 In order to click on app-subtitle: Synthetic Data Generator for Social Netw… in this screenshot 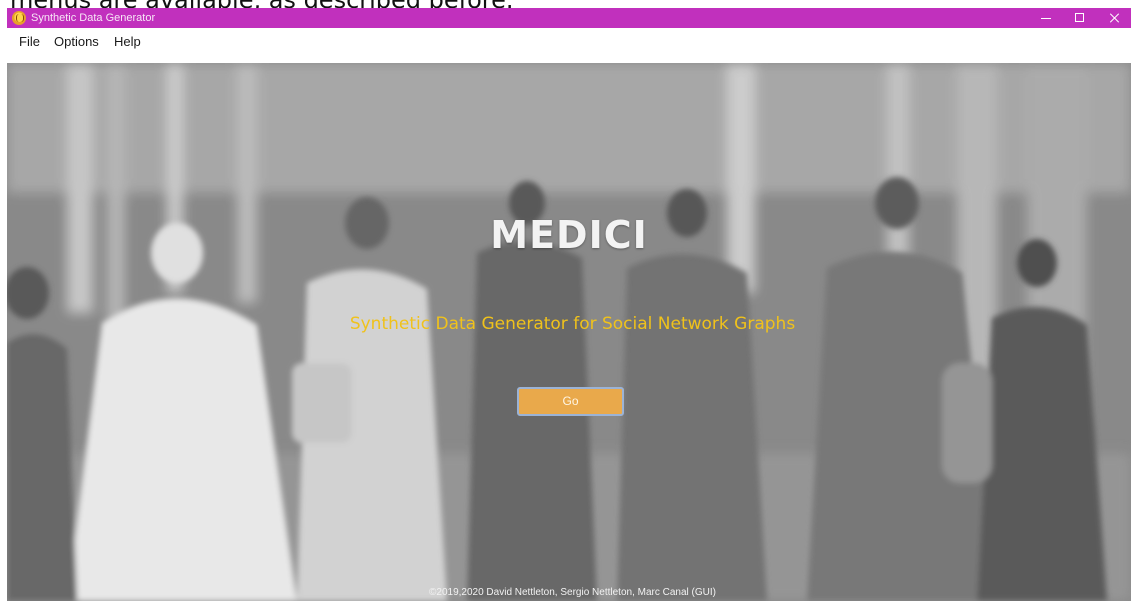, I will do `click(572, 324)`.